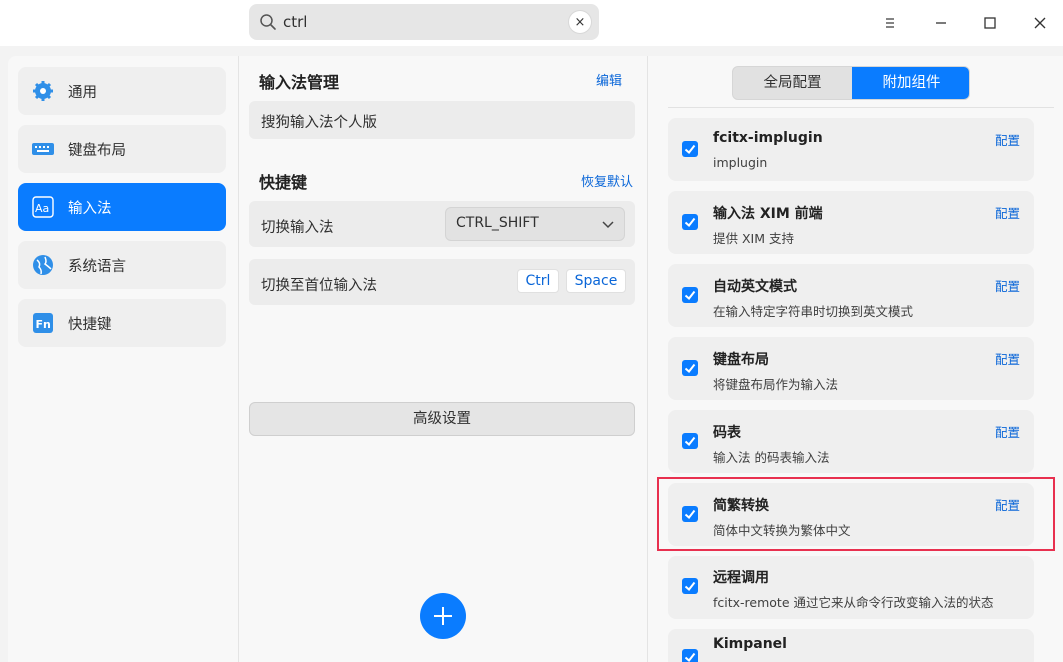 Image resolution: width=1063 pixels, height=662 pixels. I want to click on addon-desc: 提供 XIM 支持, so click(753, 238).